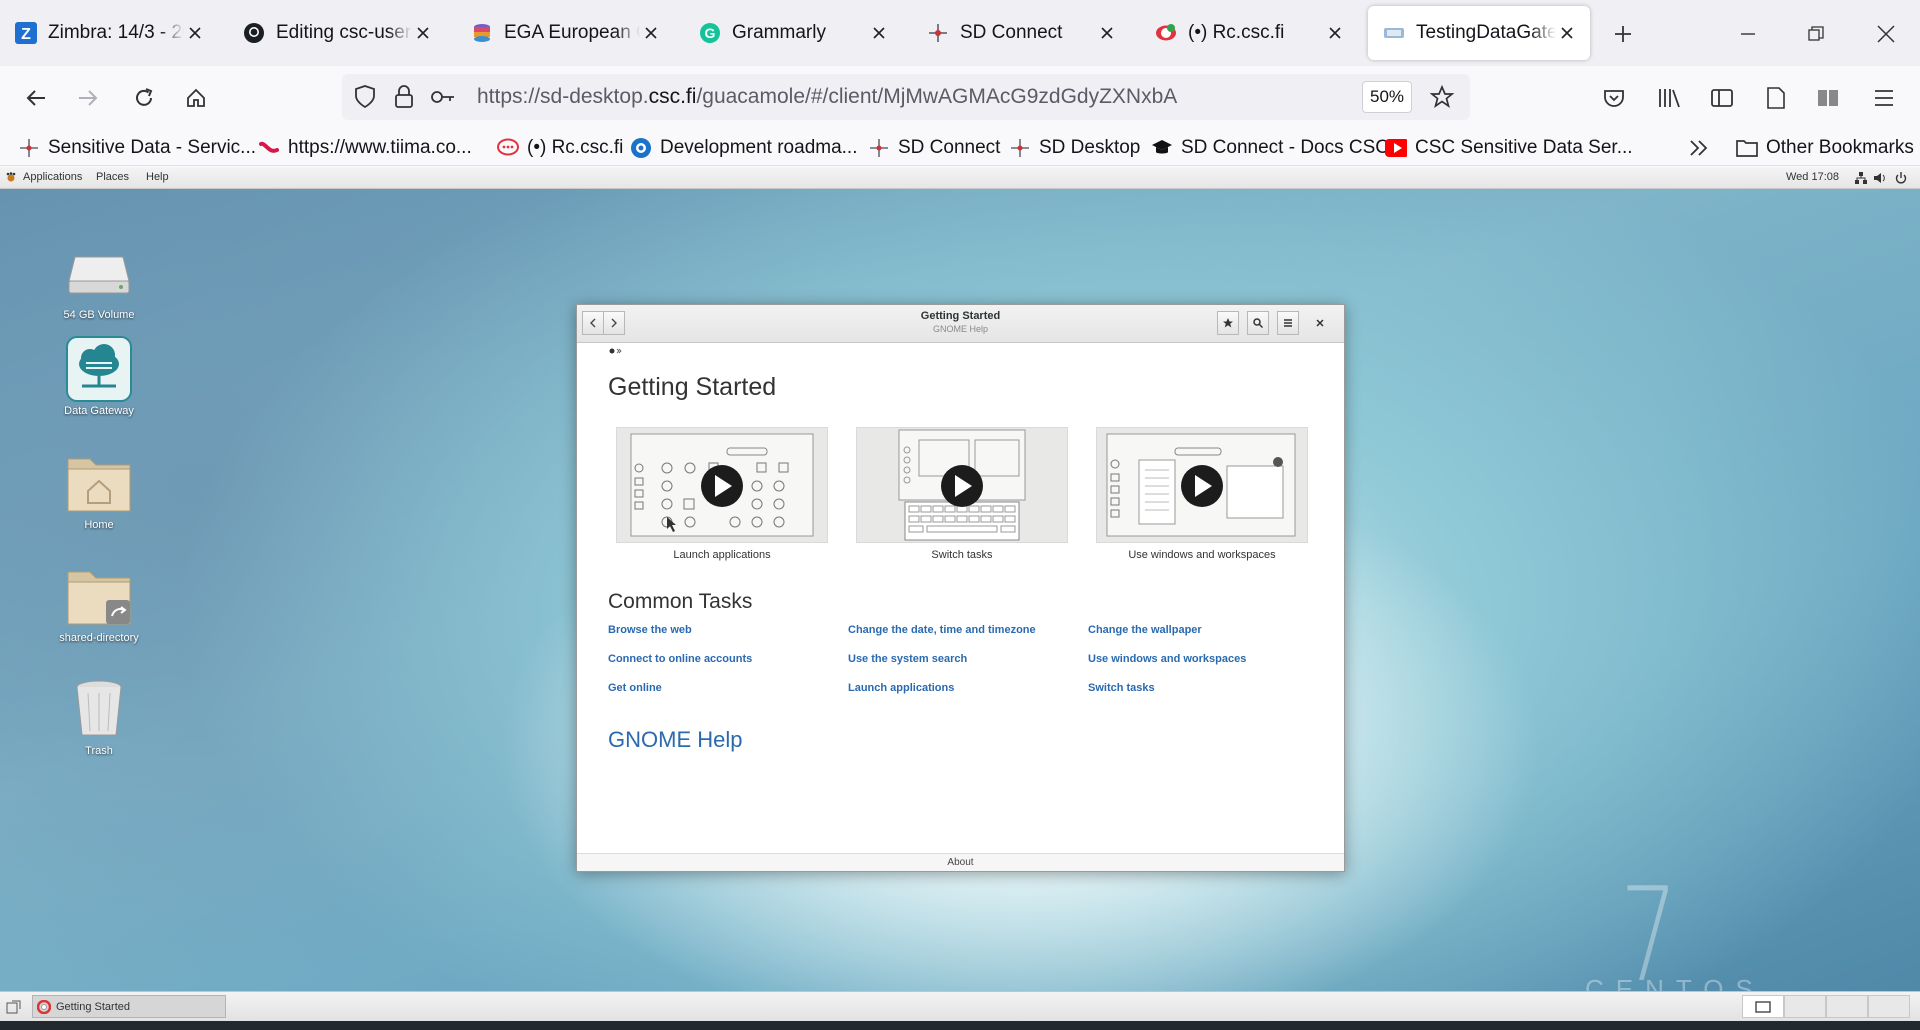 The width and height of the screenshot is (1920, 1030). What do you see at coordinates (1249, 33) in the screenshot?
I see `tab-rc-csc: (•) Rc.csc.fi` at bounding box center [1249, 33].